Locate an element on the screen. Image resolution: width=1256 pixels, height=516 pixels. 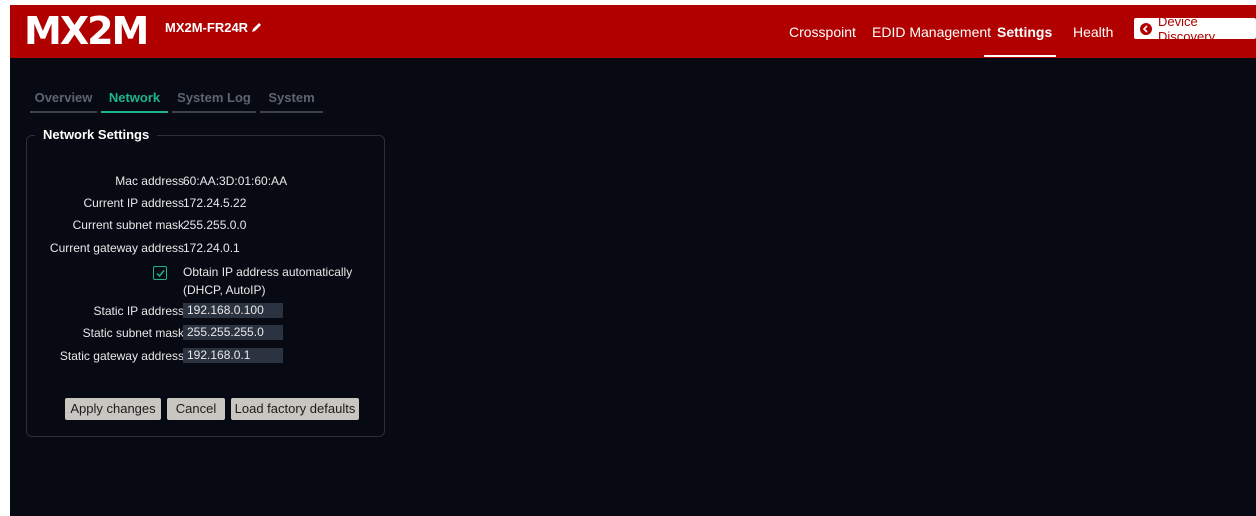
logo: MX2M is located at coordinates (86, 31).